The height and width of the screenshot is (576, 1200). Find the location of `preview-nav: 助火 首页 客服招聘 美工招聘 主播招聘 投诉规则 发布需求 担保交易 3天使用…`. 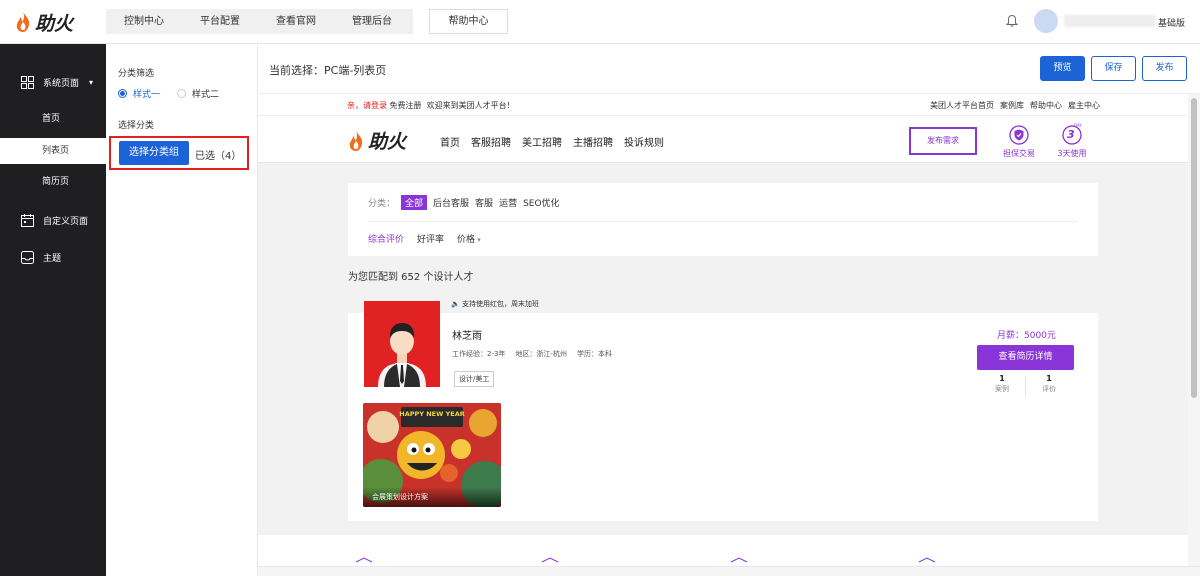

preview-nav: 助火 首页 客服招聘 美工招聘 主播招聘 投诉规则 发布需求 担保交易 3天使用… is located at coordinates (723, 139).